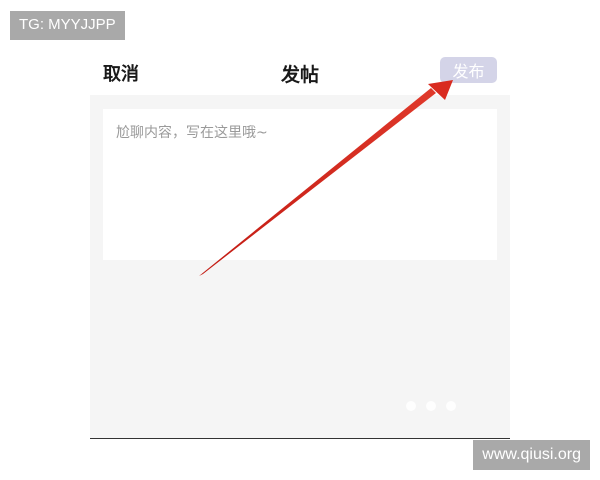 This screenshot has height=480, width=600. Describe the element at coordinates (531, 455) in the screenshot. I see `watermark-bottom: www.qiusi.org` at that location.